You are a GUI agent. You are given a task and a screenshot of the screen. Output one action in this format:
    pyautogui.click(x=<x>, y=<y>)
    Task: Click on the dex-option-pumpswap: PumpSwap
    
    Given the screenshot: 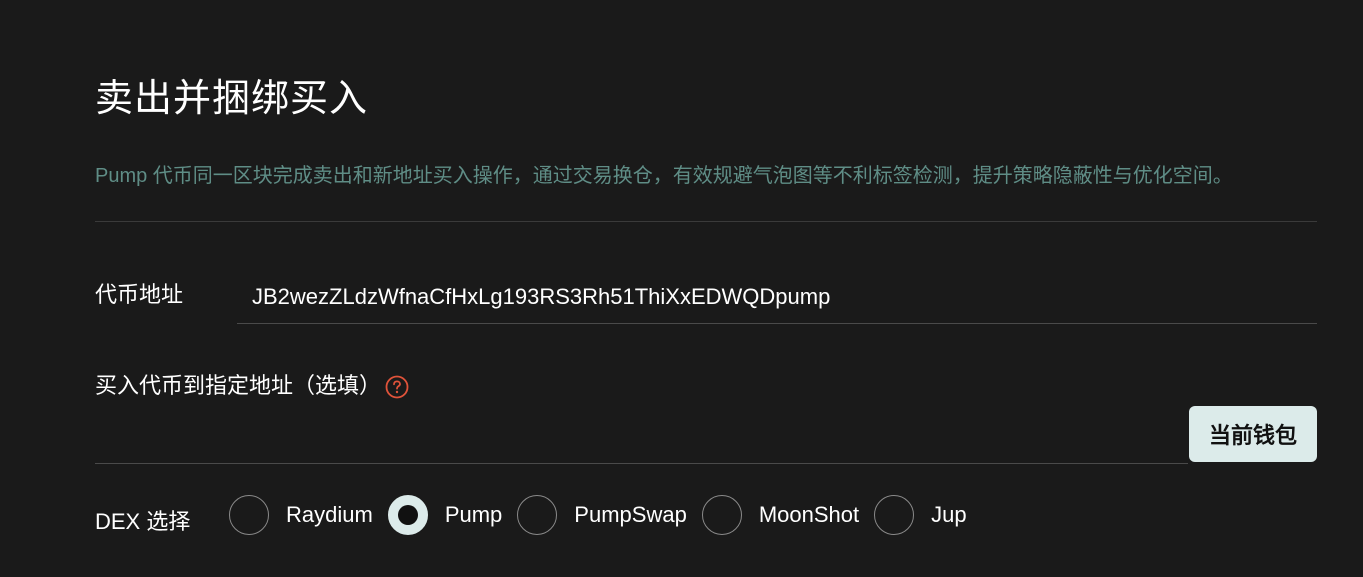 What is the action you would take?
    pyautogui.click(x=602, y=515)
    